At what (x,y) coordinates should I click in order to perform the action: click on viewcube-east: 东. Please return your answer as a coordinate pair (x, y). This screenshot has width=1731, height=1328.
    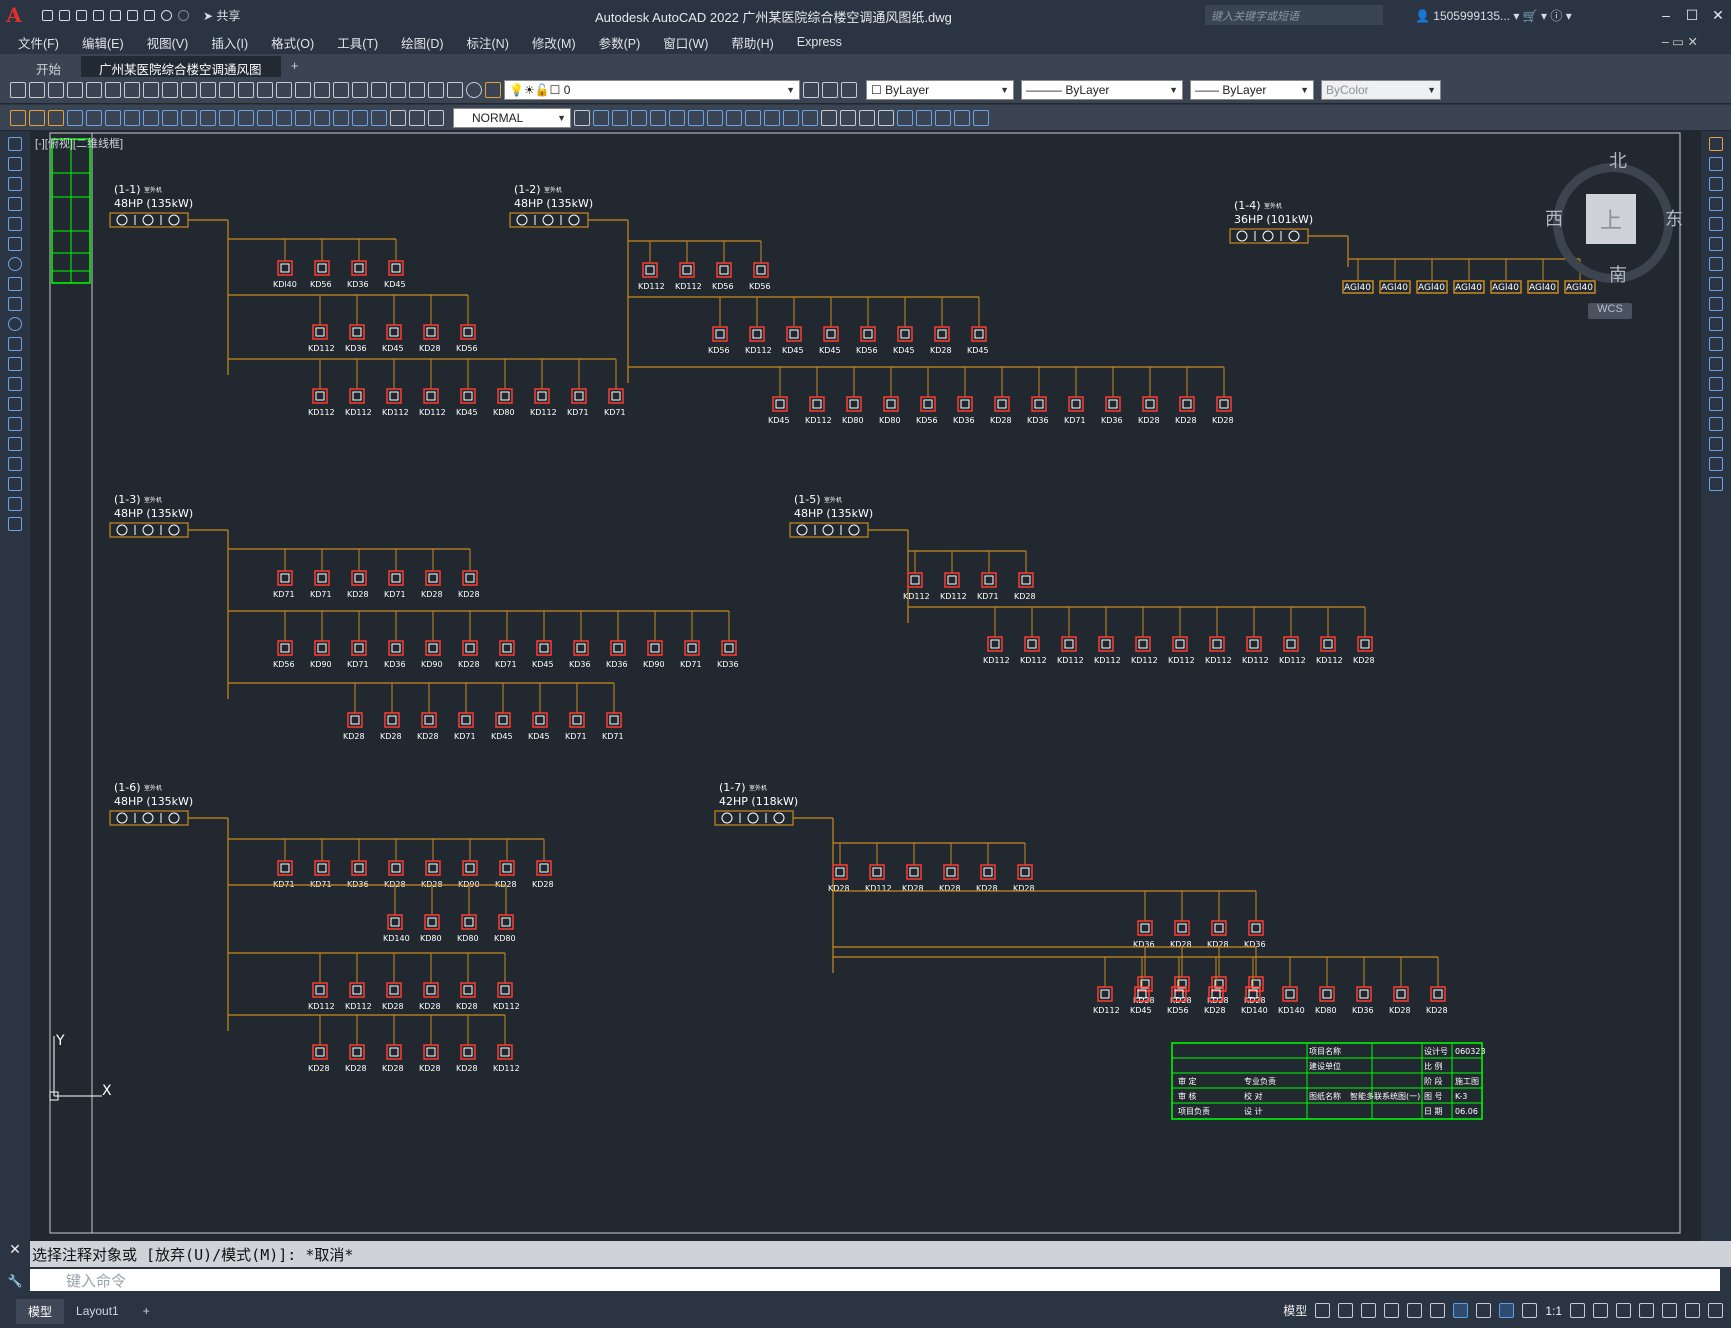
    Looking at the image, I should click on (1674, 218).